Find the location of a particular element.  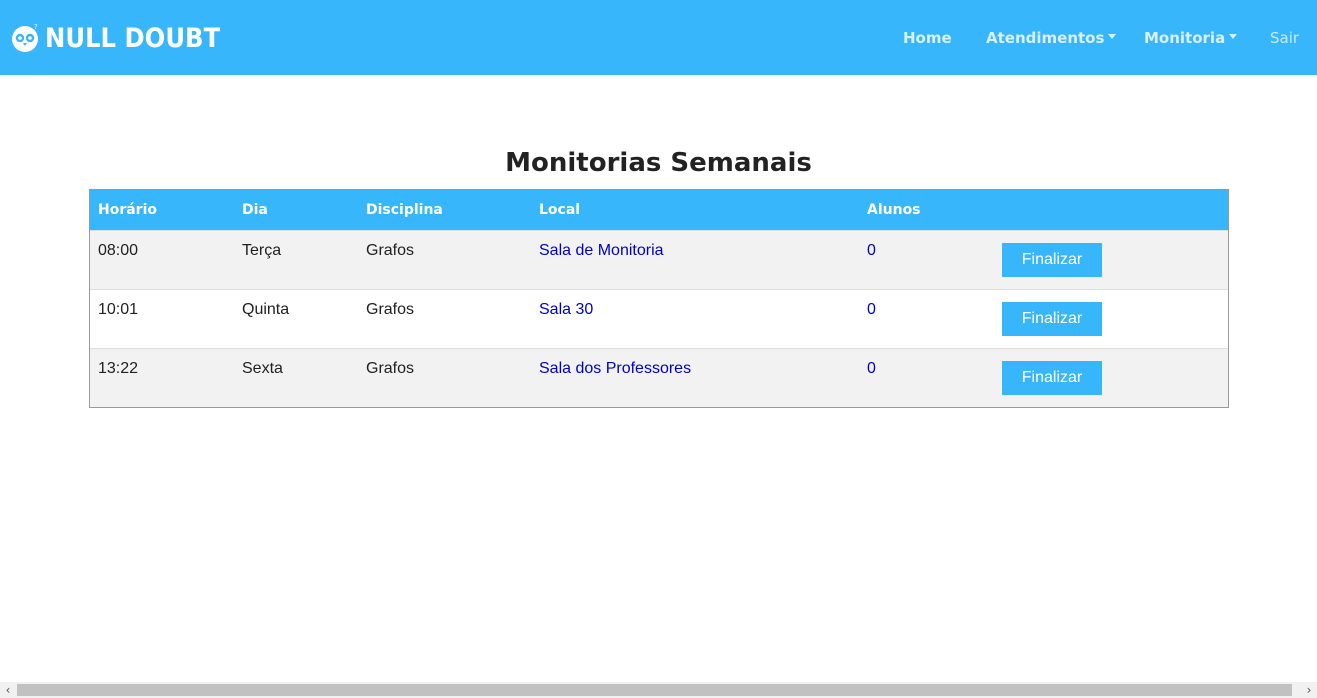

nav-sair: Sair is located at coordinates (1284, 38).